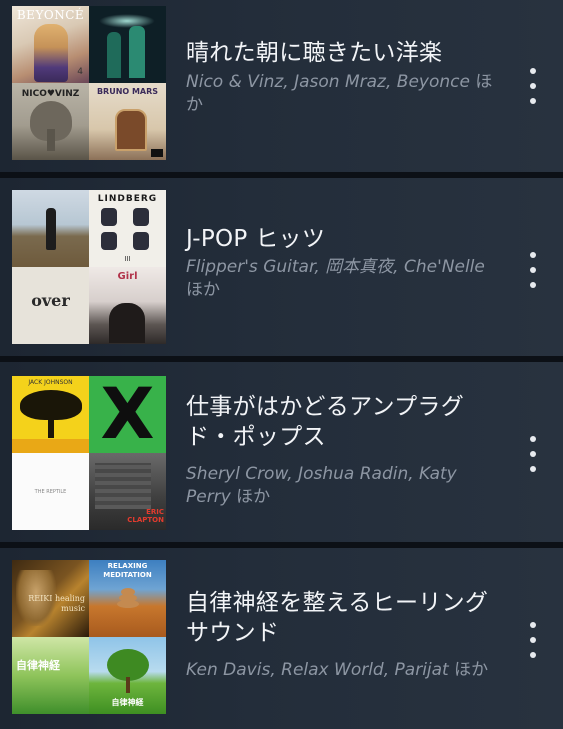 The width and height of the screenshot is (563, 729). What do you see at coordinates (127, 228) in the screenshot?
I see `album-cover: LINDBERG III` at bounding box center [127, 228].